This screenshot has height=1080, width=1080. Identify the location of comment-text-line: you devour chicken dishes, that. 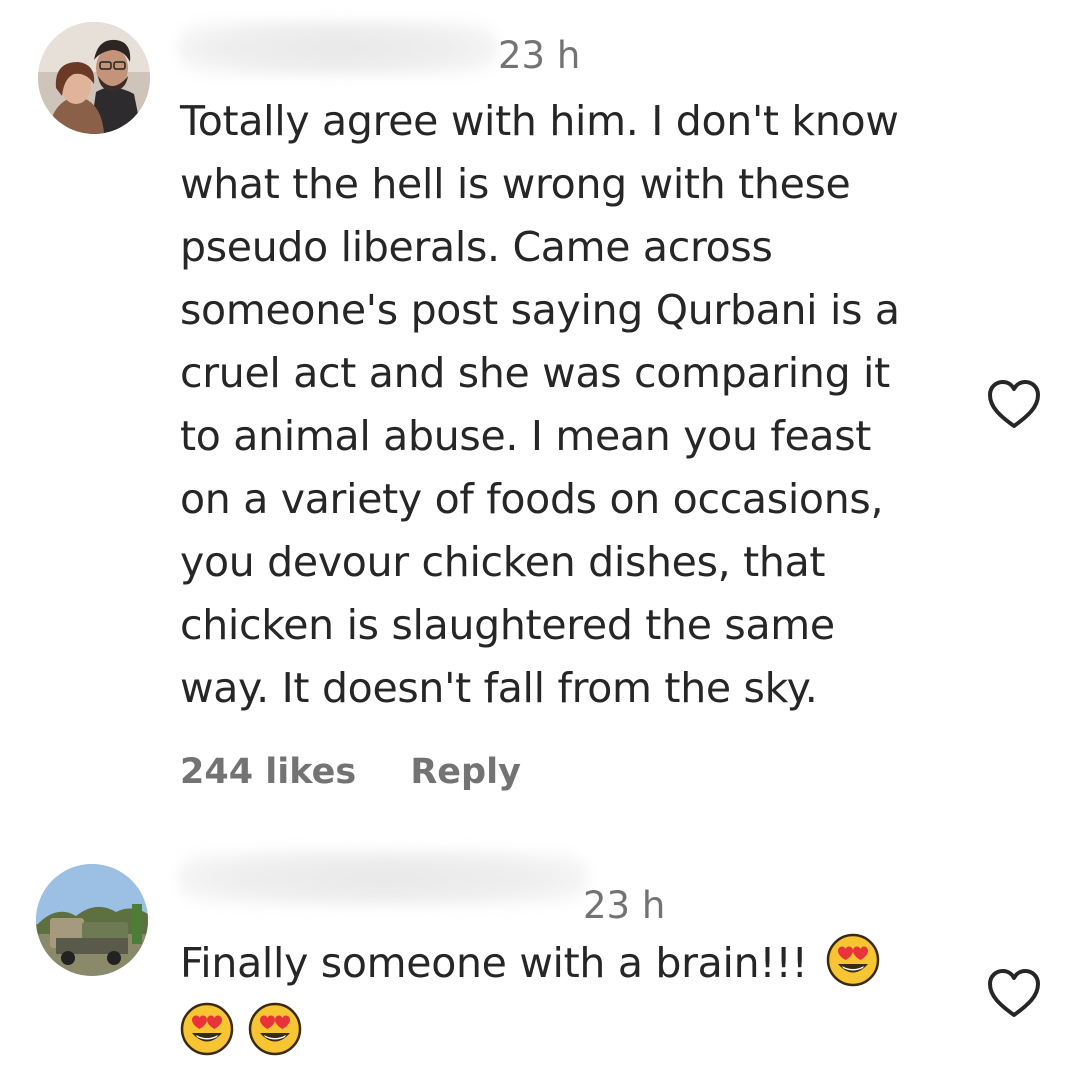
(503, 562).